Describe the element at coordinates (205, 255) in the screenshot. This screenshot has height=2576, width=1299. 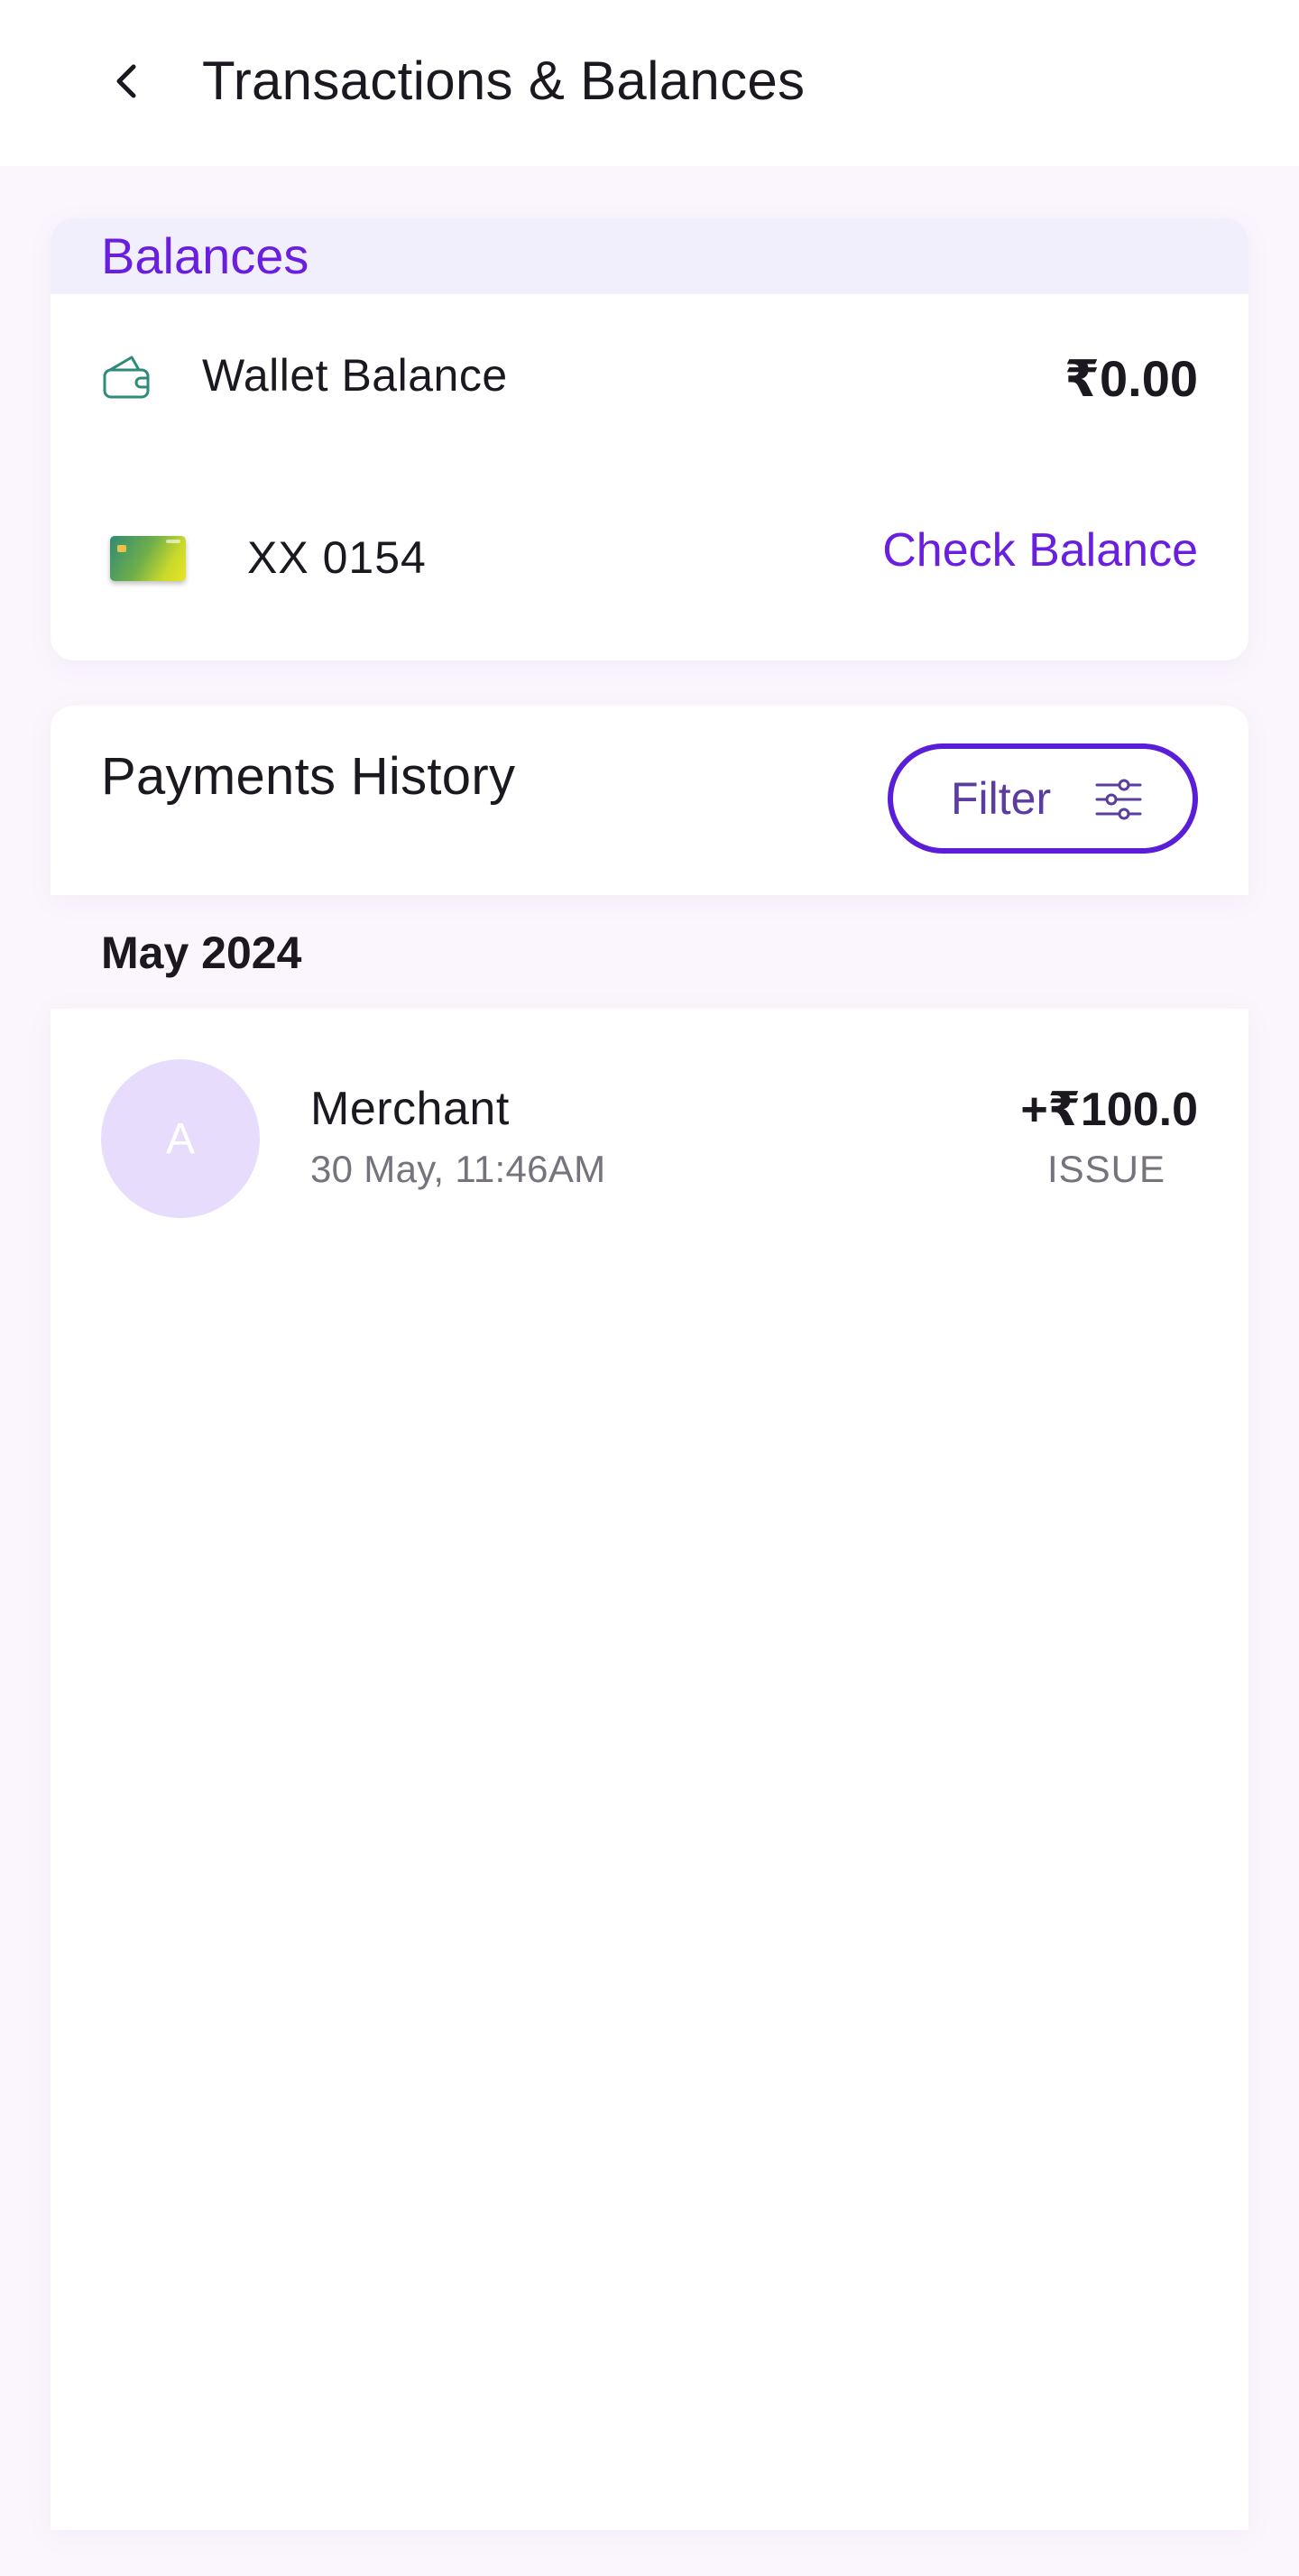
I see `balances-title: Balances` at that location.